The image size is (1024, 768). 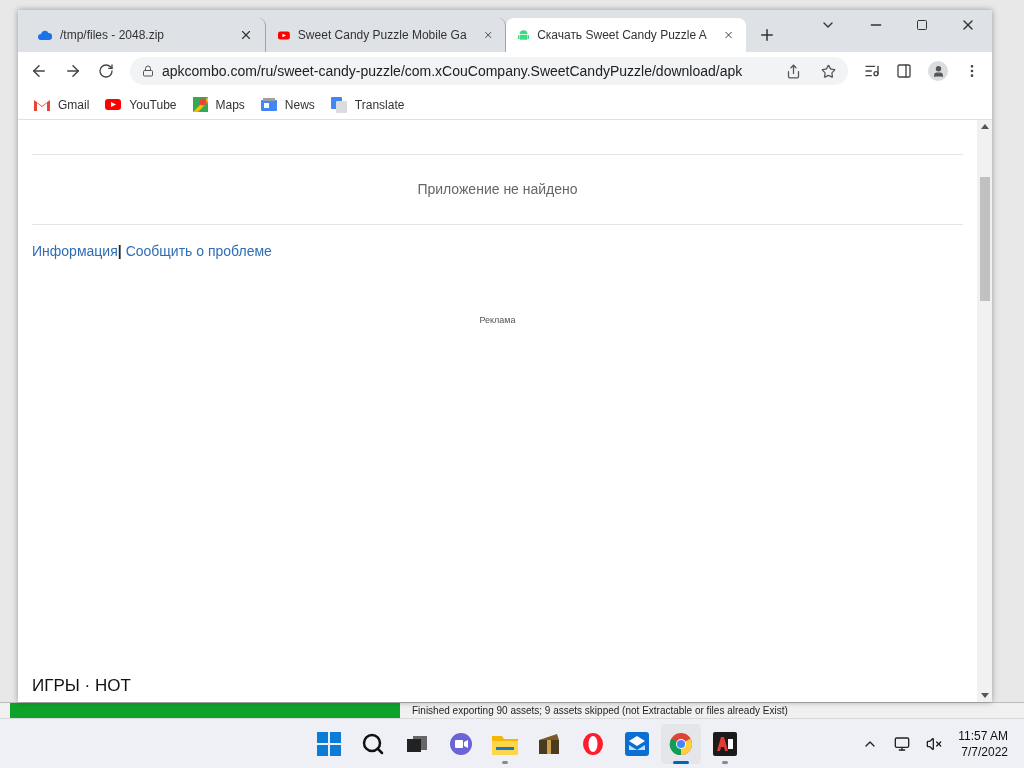 I want to click on as-app-icon, so click(x=725, y=743).